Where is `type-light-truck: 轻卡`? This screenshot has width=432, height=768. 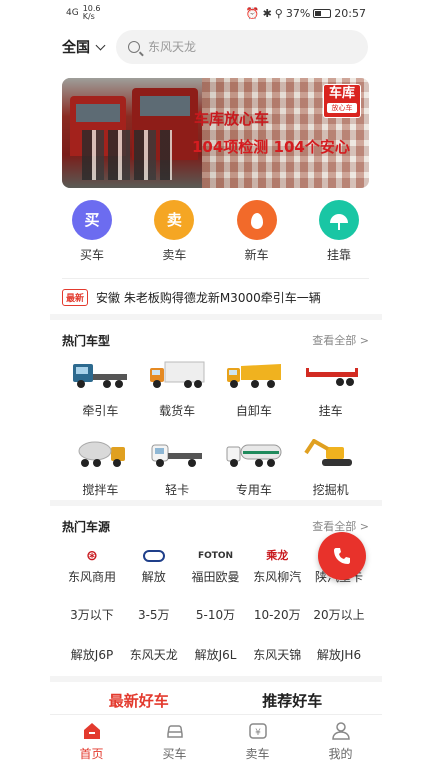 type-light-truck: 轻卡 is located at coordinates (177, 468).